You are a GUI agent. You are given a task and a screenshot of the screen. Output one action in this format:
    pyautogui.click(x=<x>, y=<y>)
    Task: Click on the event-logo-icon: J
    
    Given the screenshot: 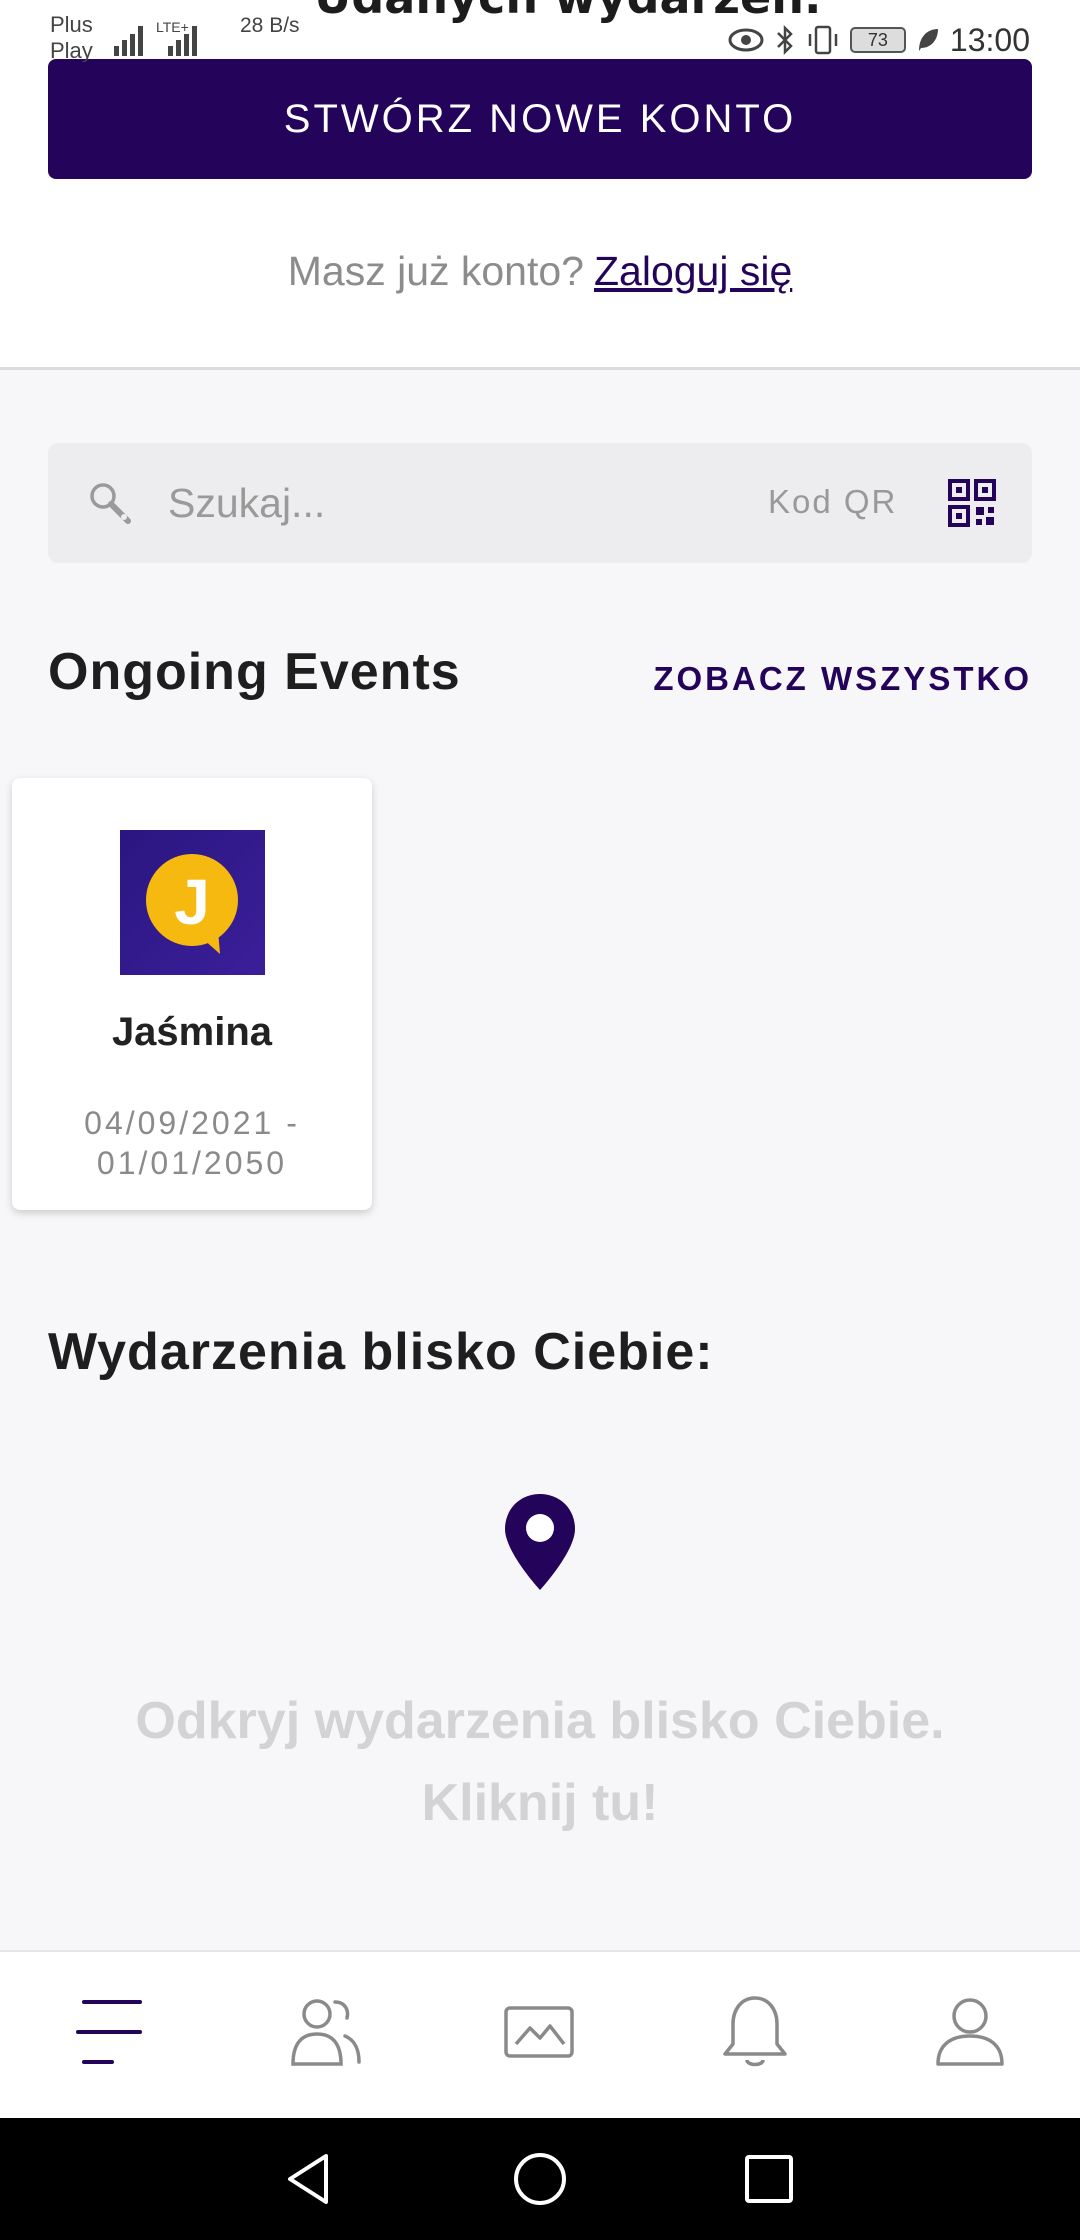 What is the action you would take?
    pyautogui.click(x=192, y=904)
    